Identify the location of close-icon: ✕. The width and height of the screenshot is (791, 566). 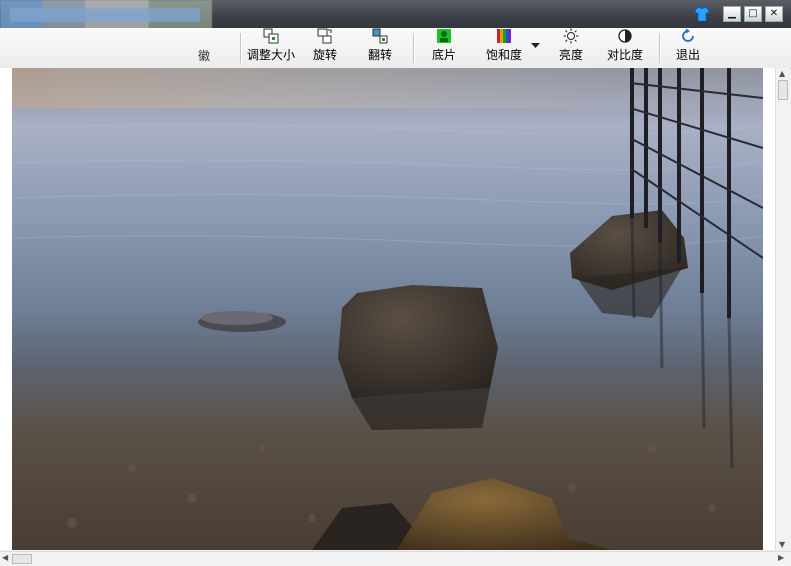
(774, 13).